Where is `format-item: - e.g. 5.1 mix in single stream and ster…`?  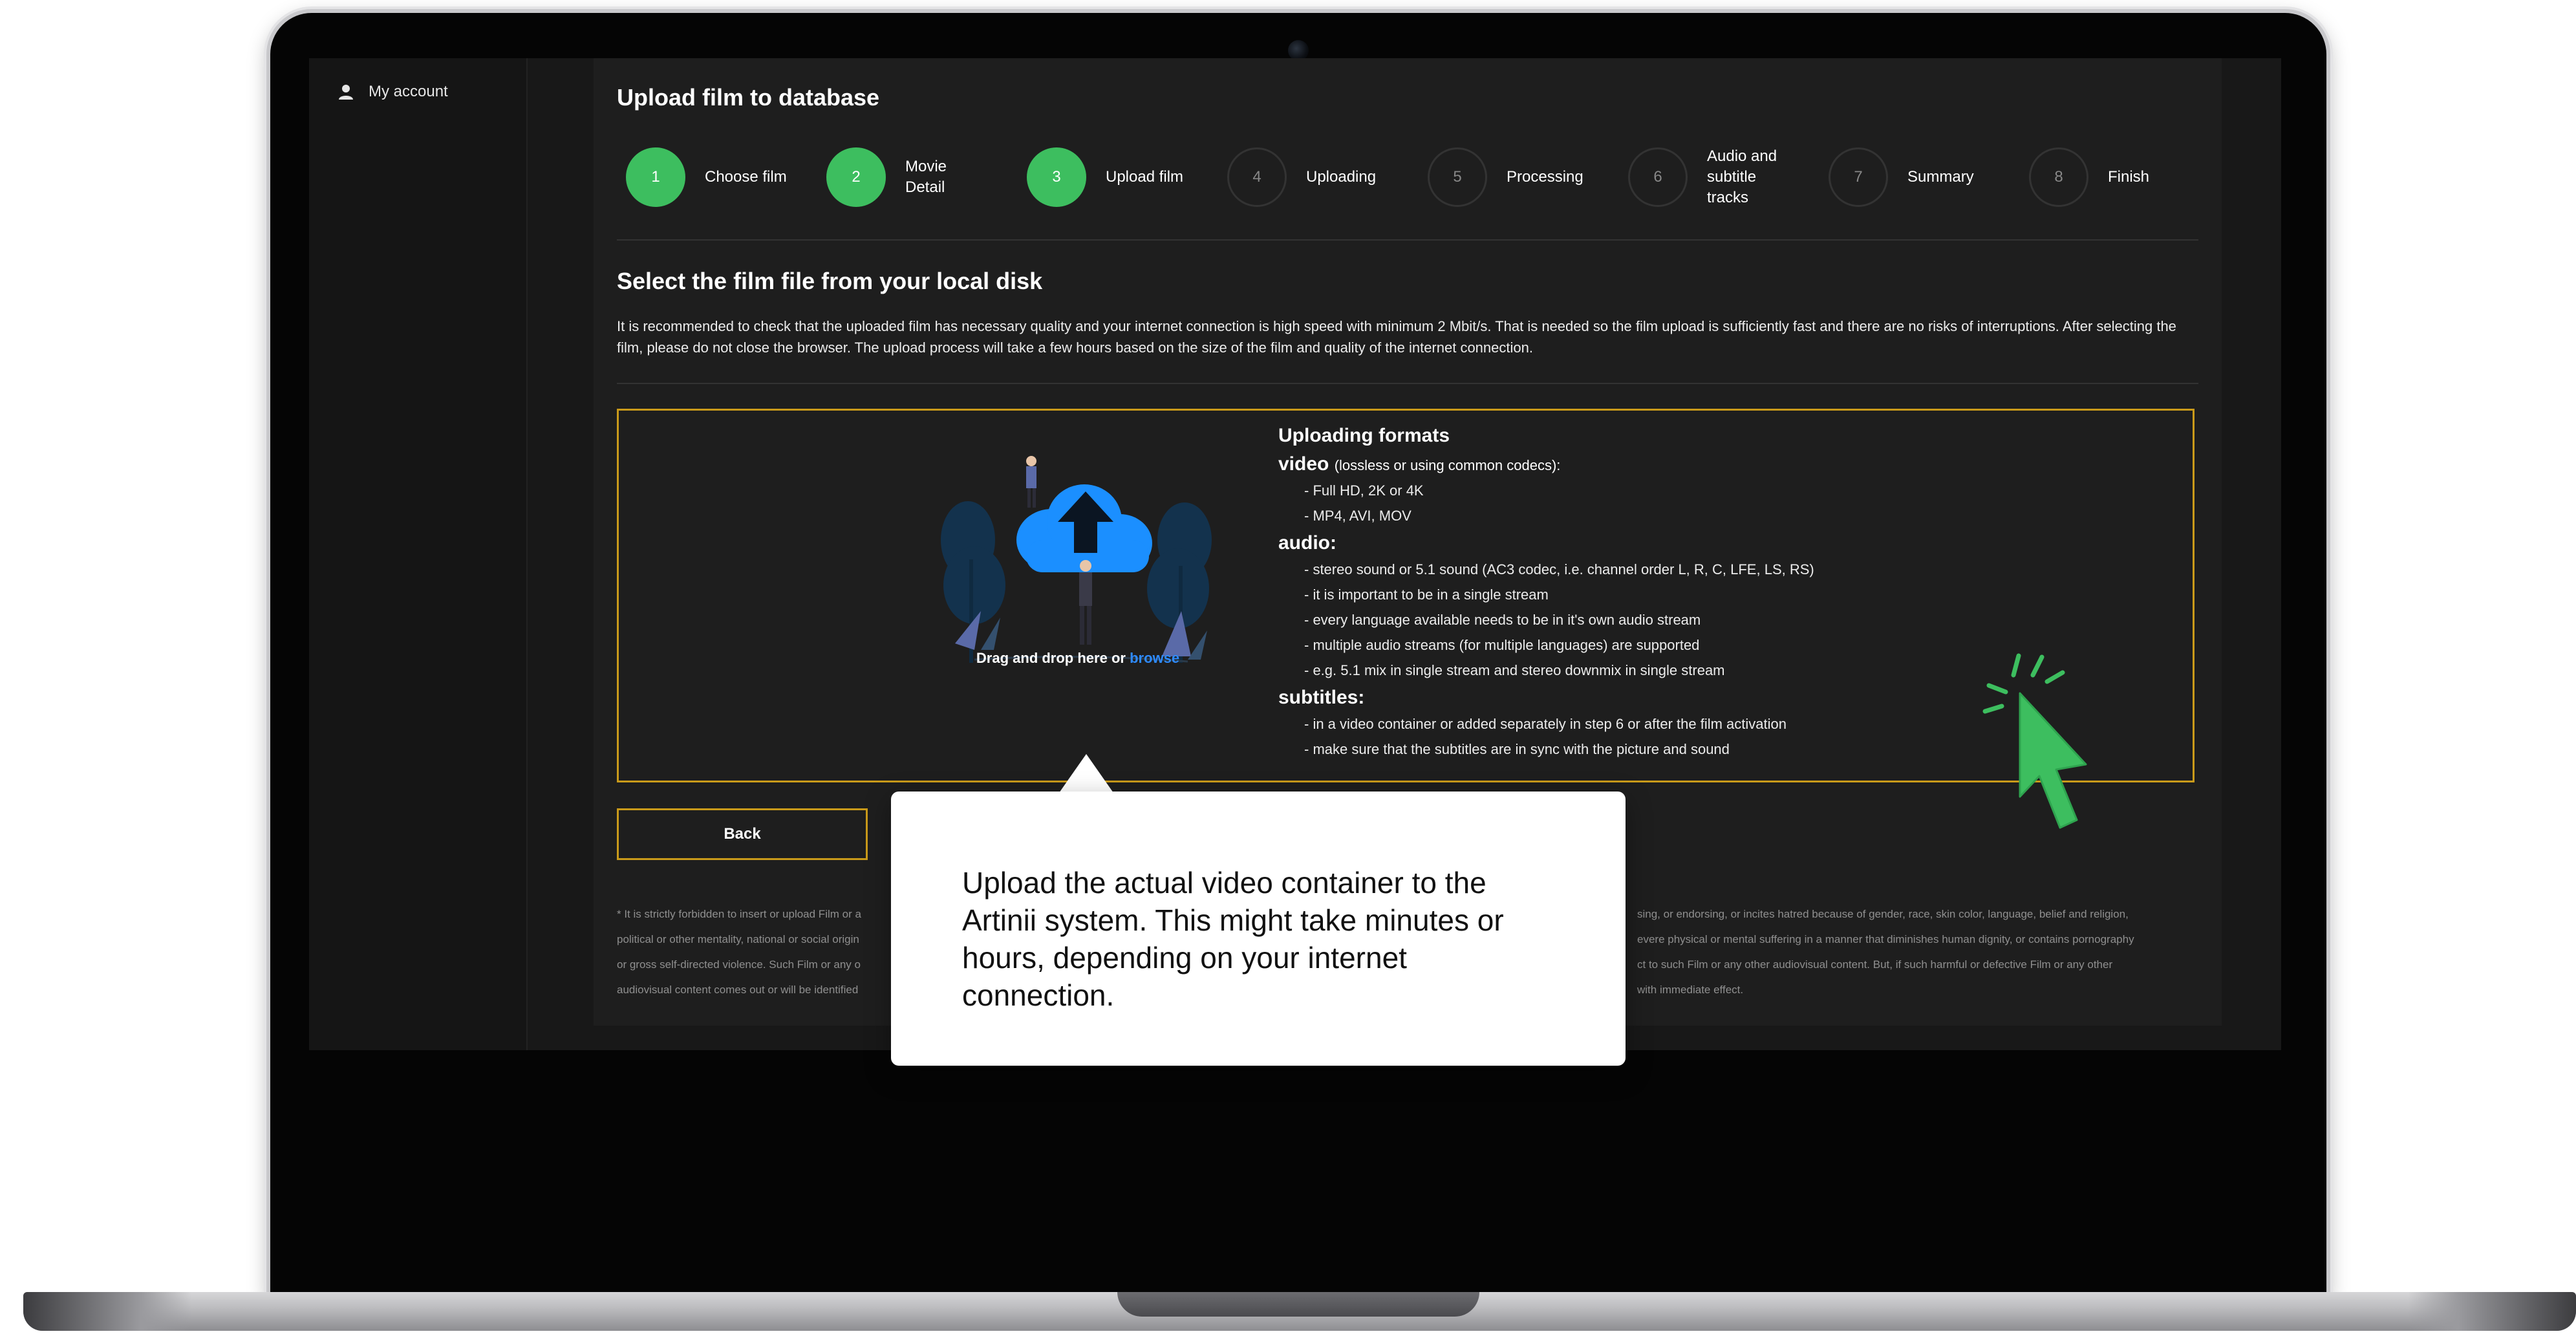
format-item: - e.g. 5.1 mix in single stream and ster… is located at coordinates (1514, 670).